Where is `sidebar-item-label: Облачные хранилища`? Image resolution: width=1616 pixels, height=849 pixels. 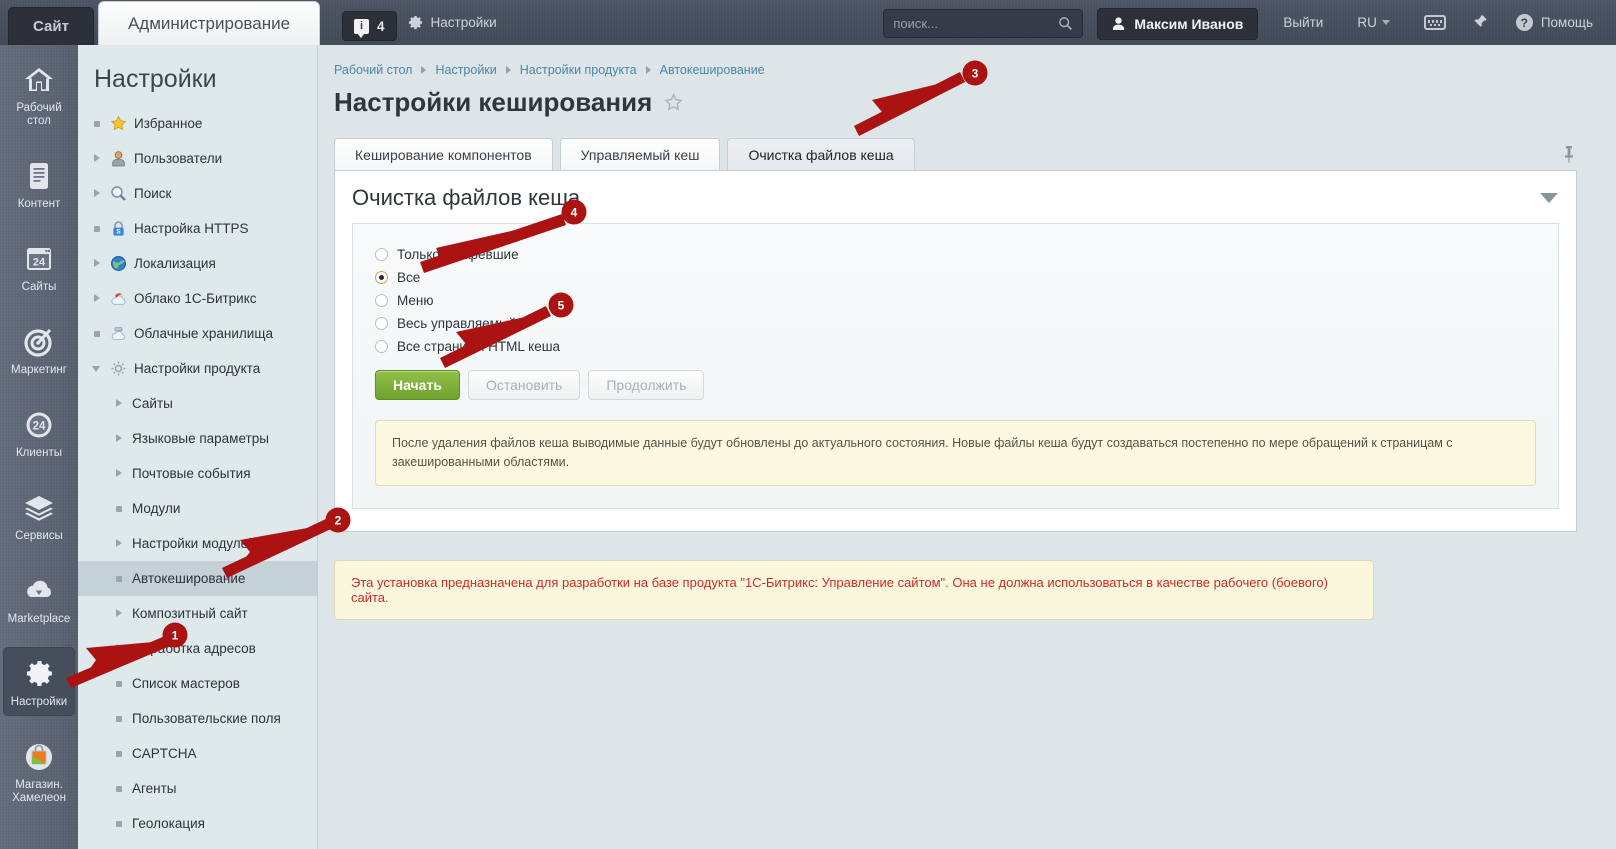 sidebar-item-label: Облачные хранилища is located at coordinates (203, 333).